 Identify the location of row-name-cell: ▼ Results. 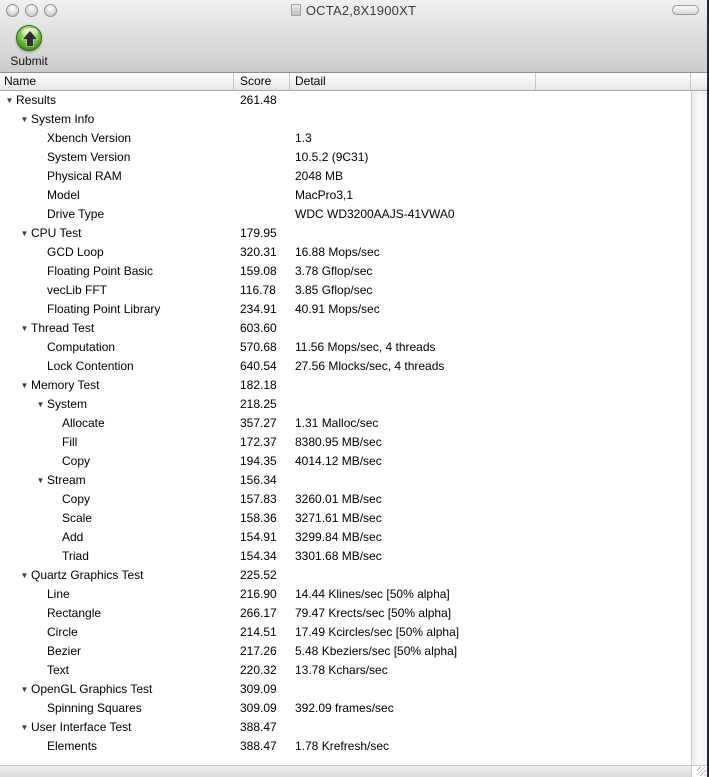
(117, 100).